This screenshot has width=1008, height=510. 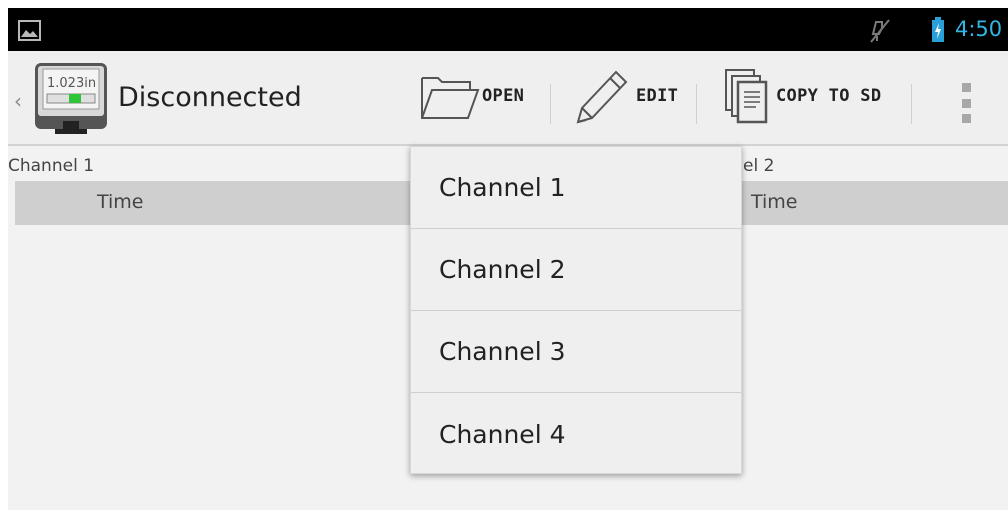 I want to click on copy-icon, so click(x=746, y=96).